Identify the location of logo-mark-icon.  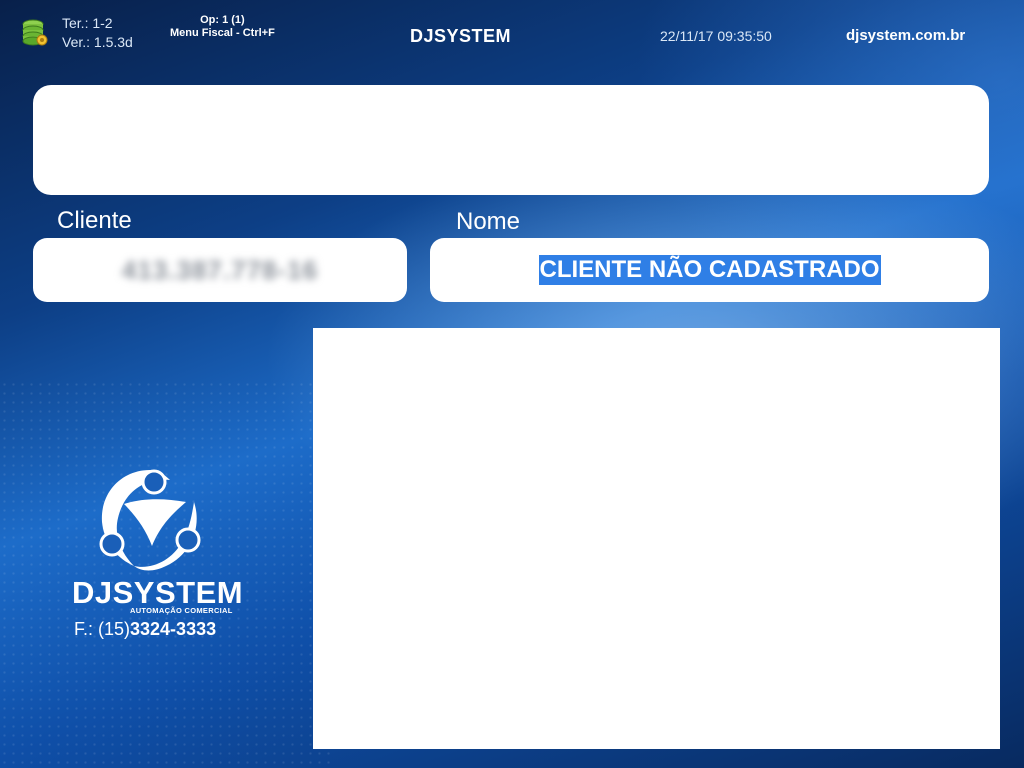
(150, 520).